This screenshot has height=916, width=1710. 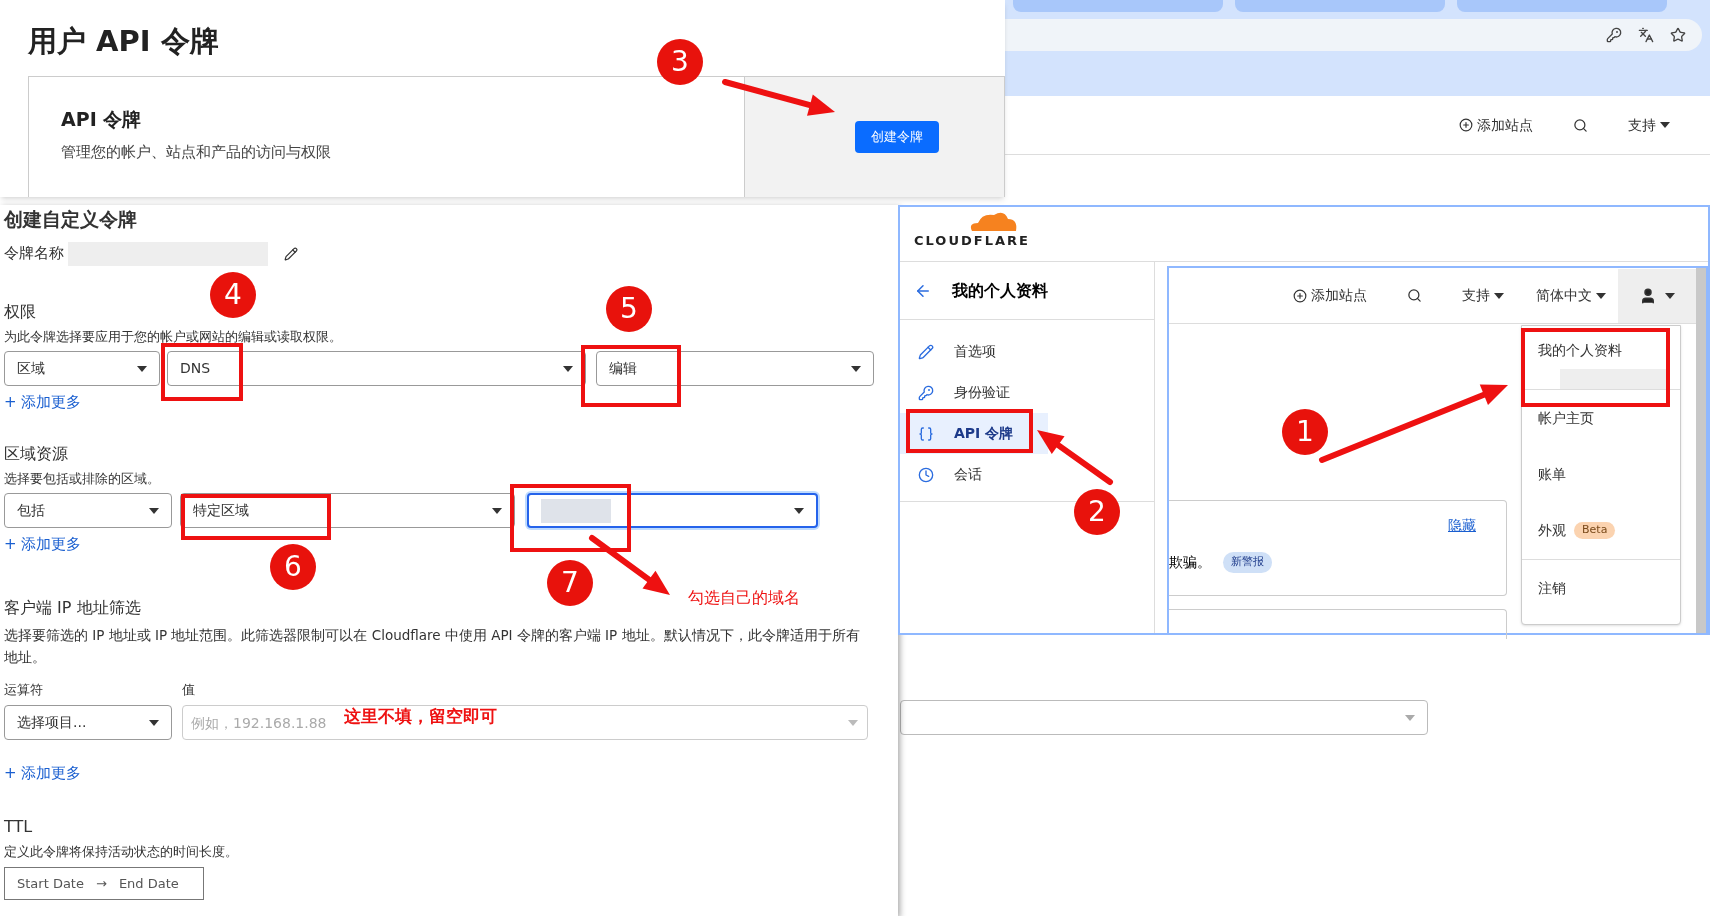 What do you see at coordinates (576, 510) in the screenshot?
I see `redacted-value` at bounding box center [576, 510].